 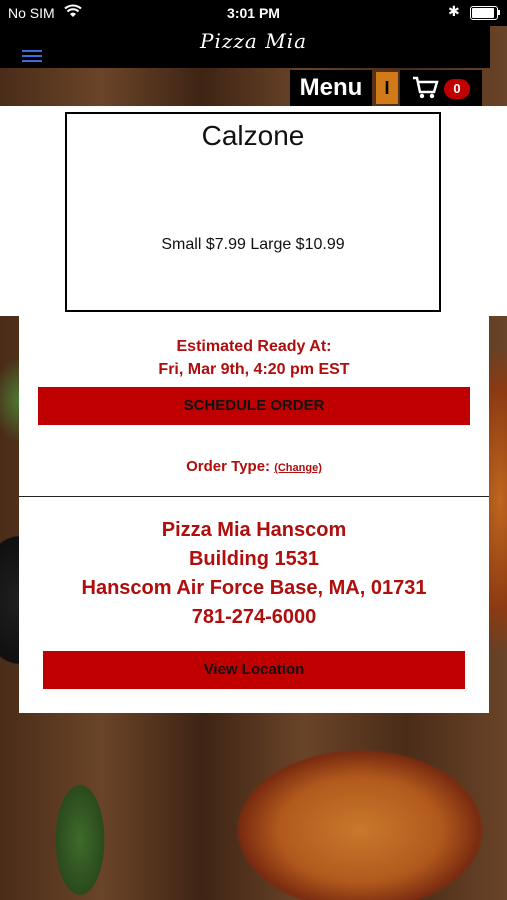 I want to click on estimated-ready-label: Estimated Ready At:, so click(x=254, y=346).